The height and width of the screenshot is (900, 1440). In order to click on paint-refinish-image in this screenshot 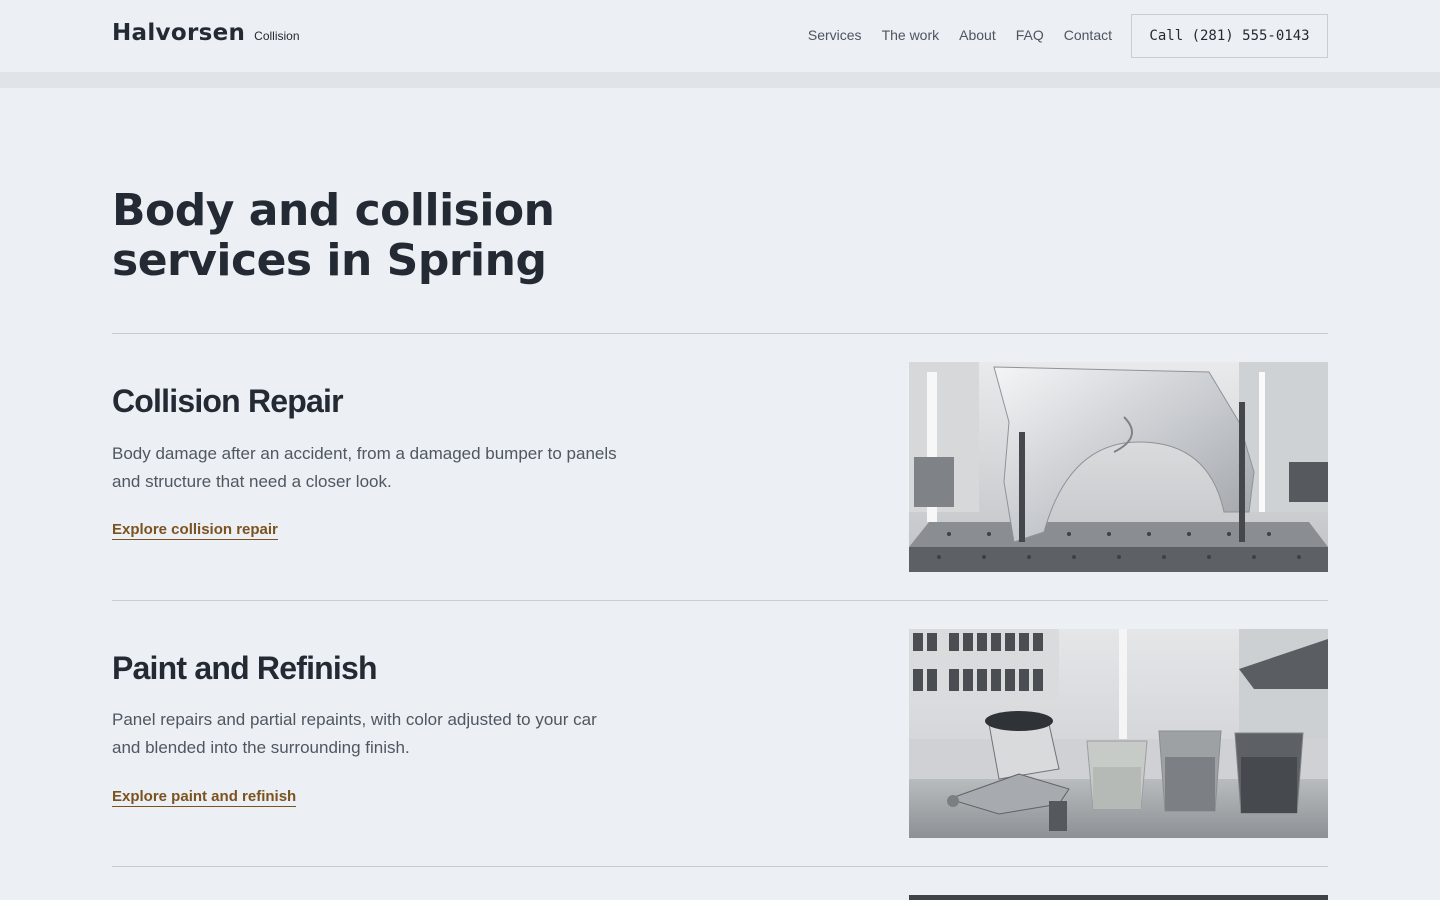, I will do `click(1118, 734)`.